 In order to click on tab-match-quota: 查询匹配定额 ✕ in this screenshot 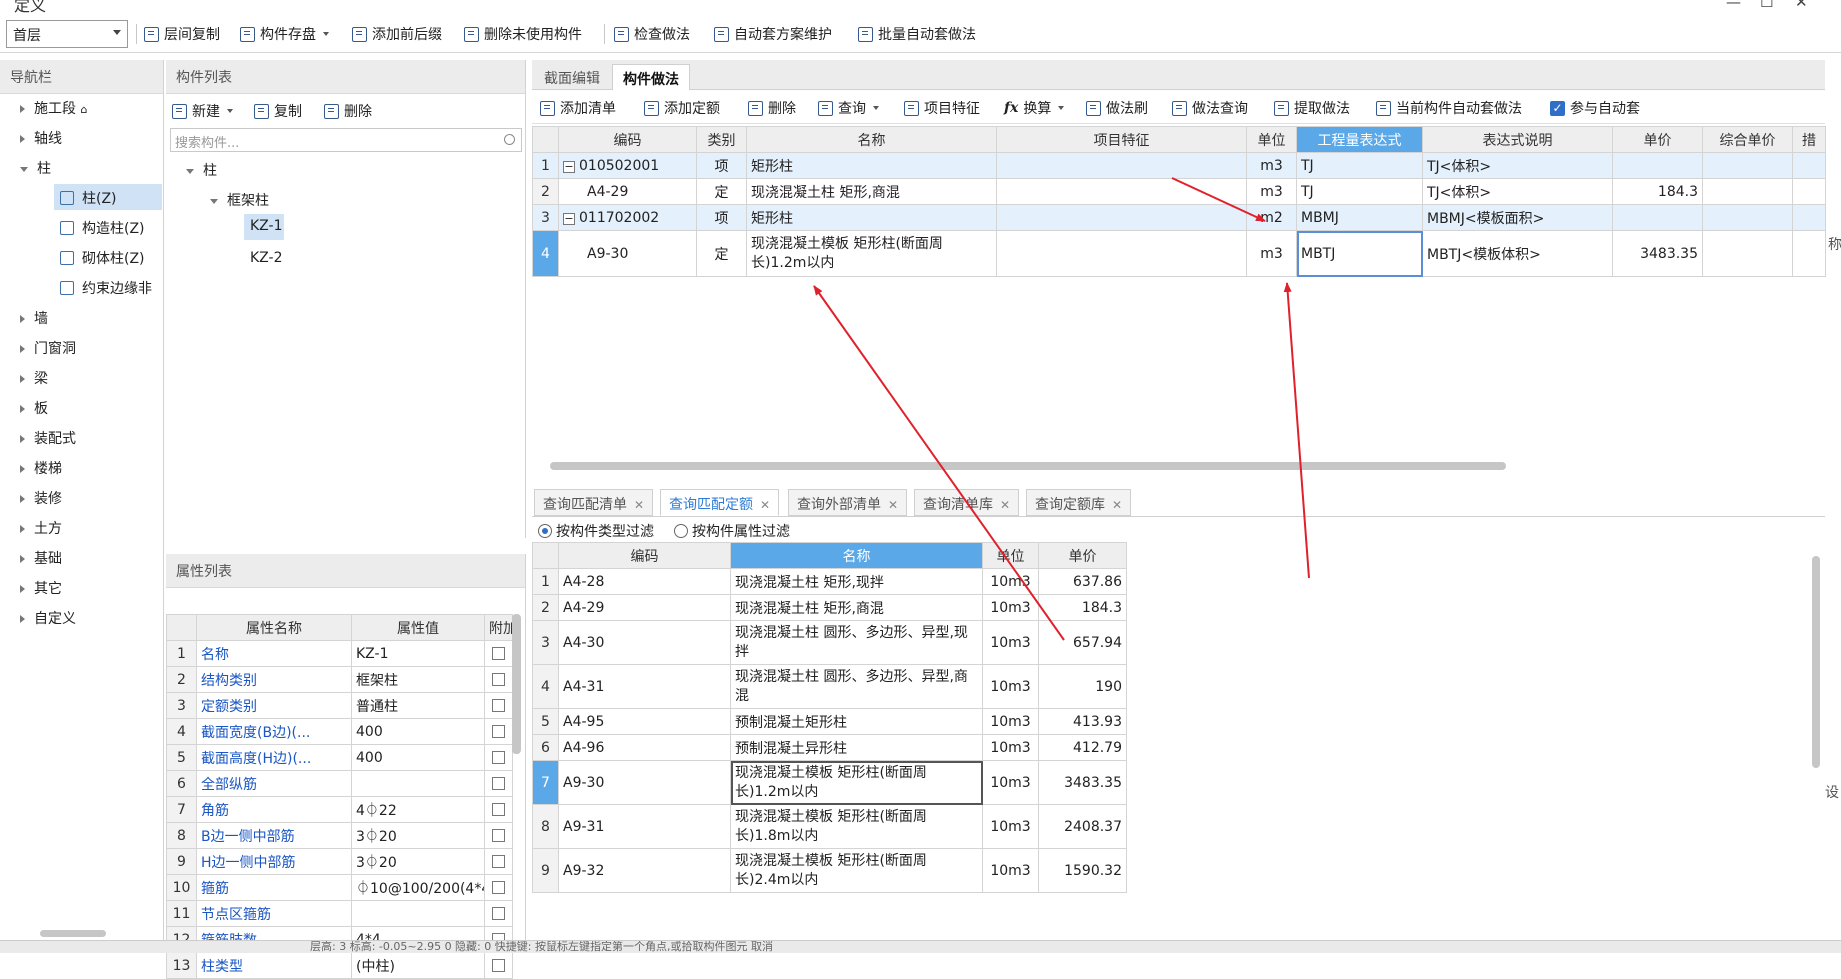, I will do `click(720, 502)`.